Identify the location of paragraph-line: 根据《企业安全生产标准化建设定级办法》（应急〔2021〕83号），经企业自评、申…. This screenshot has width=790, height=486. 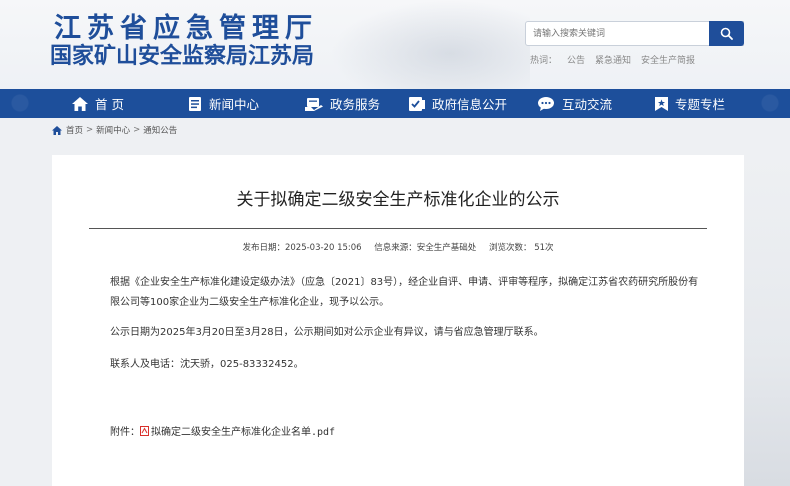
(404, 282).